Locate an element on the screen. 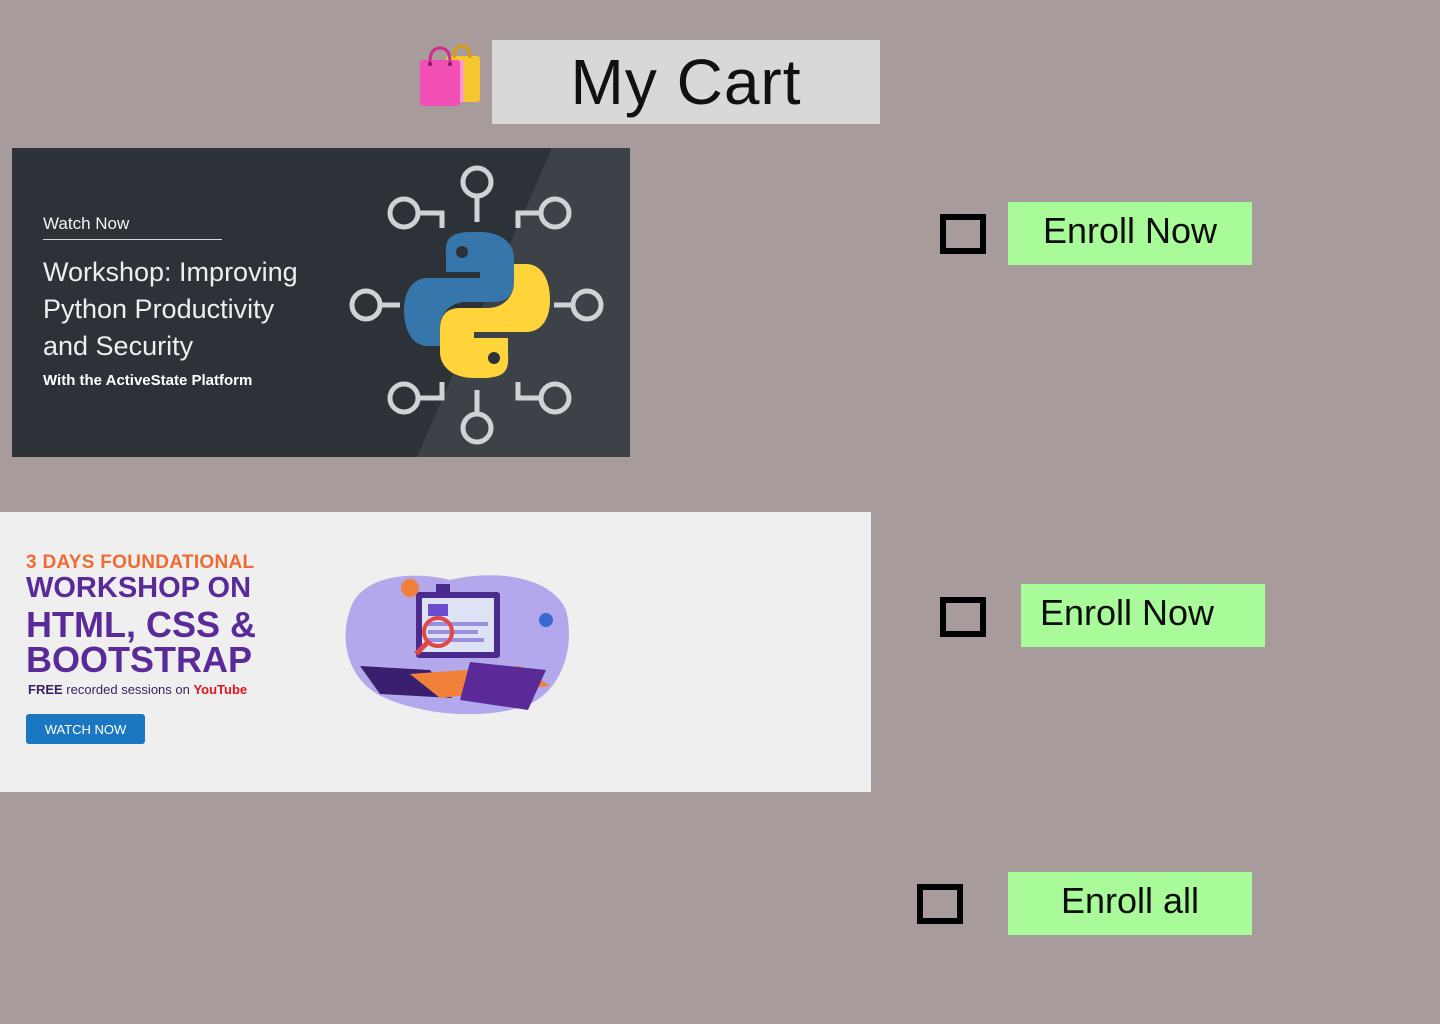  watch-now-button: WATCH NOW is located at coordinates (85, 729).